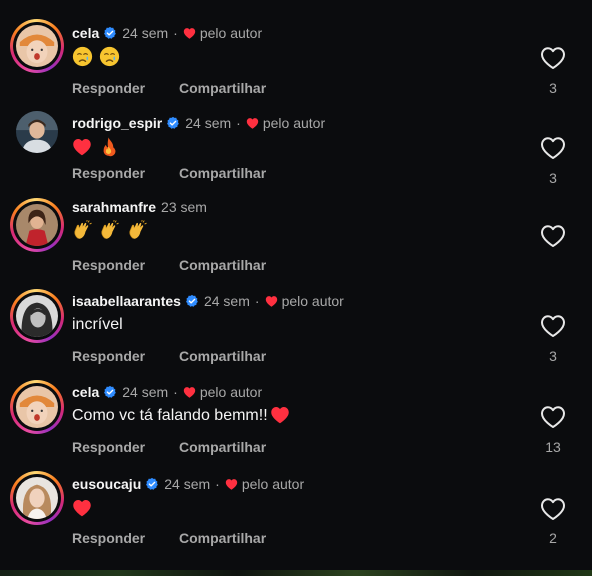  I want to click on username: isaabellaarantes, so click(126, 301).